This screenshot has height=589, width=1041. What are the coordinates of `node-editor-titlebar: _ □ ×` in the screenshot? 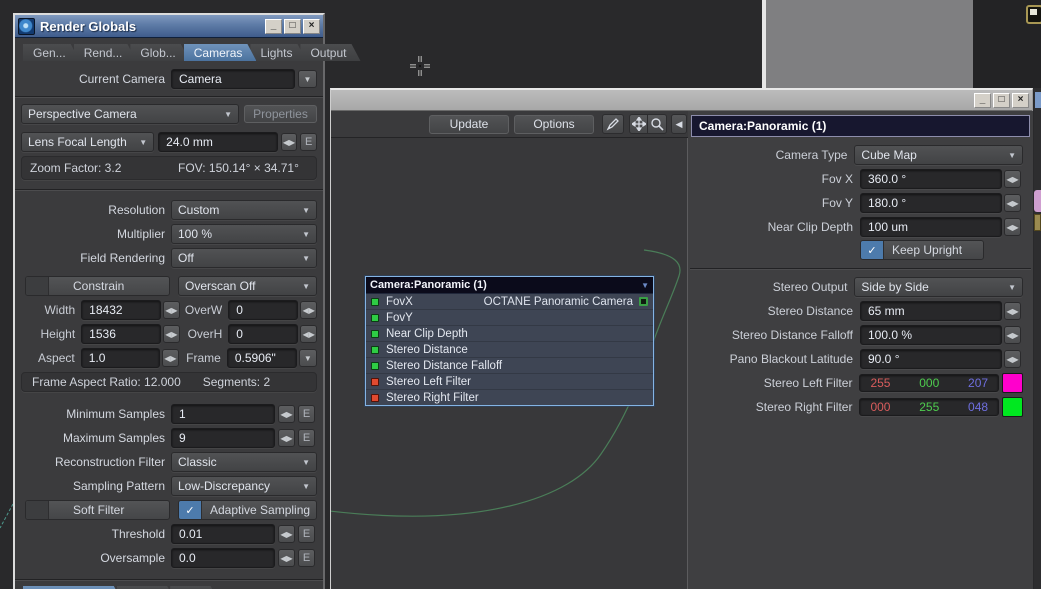 It's located at (681, 100).